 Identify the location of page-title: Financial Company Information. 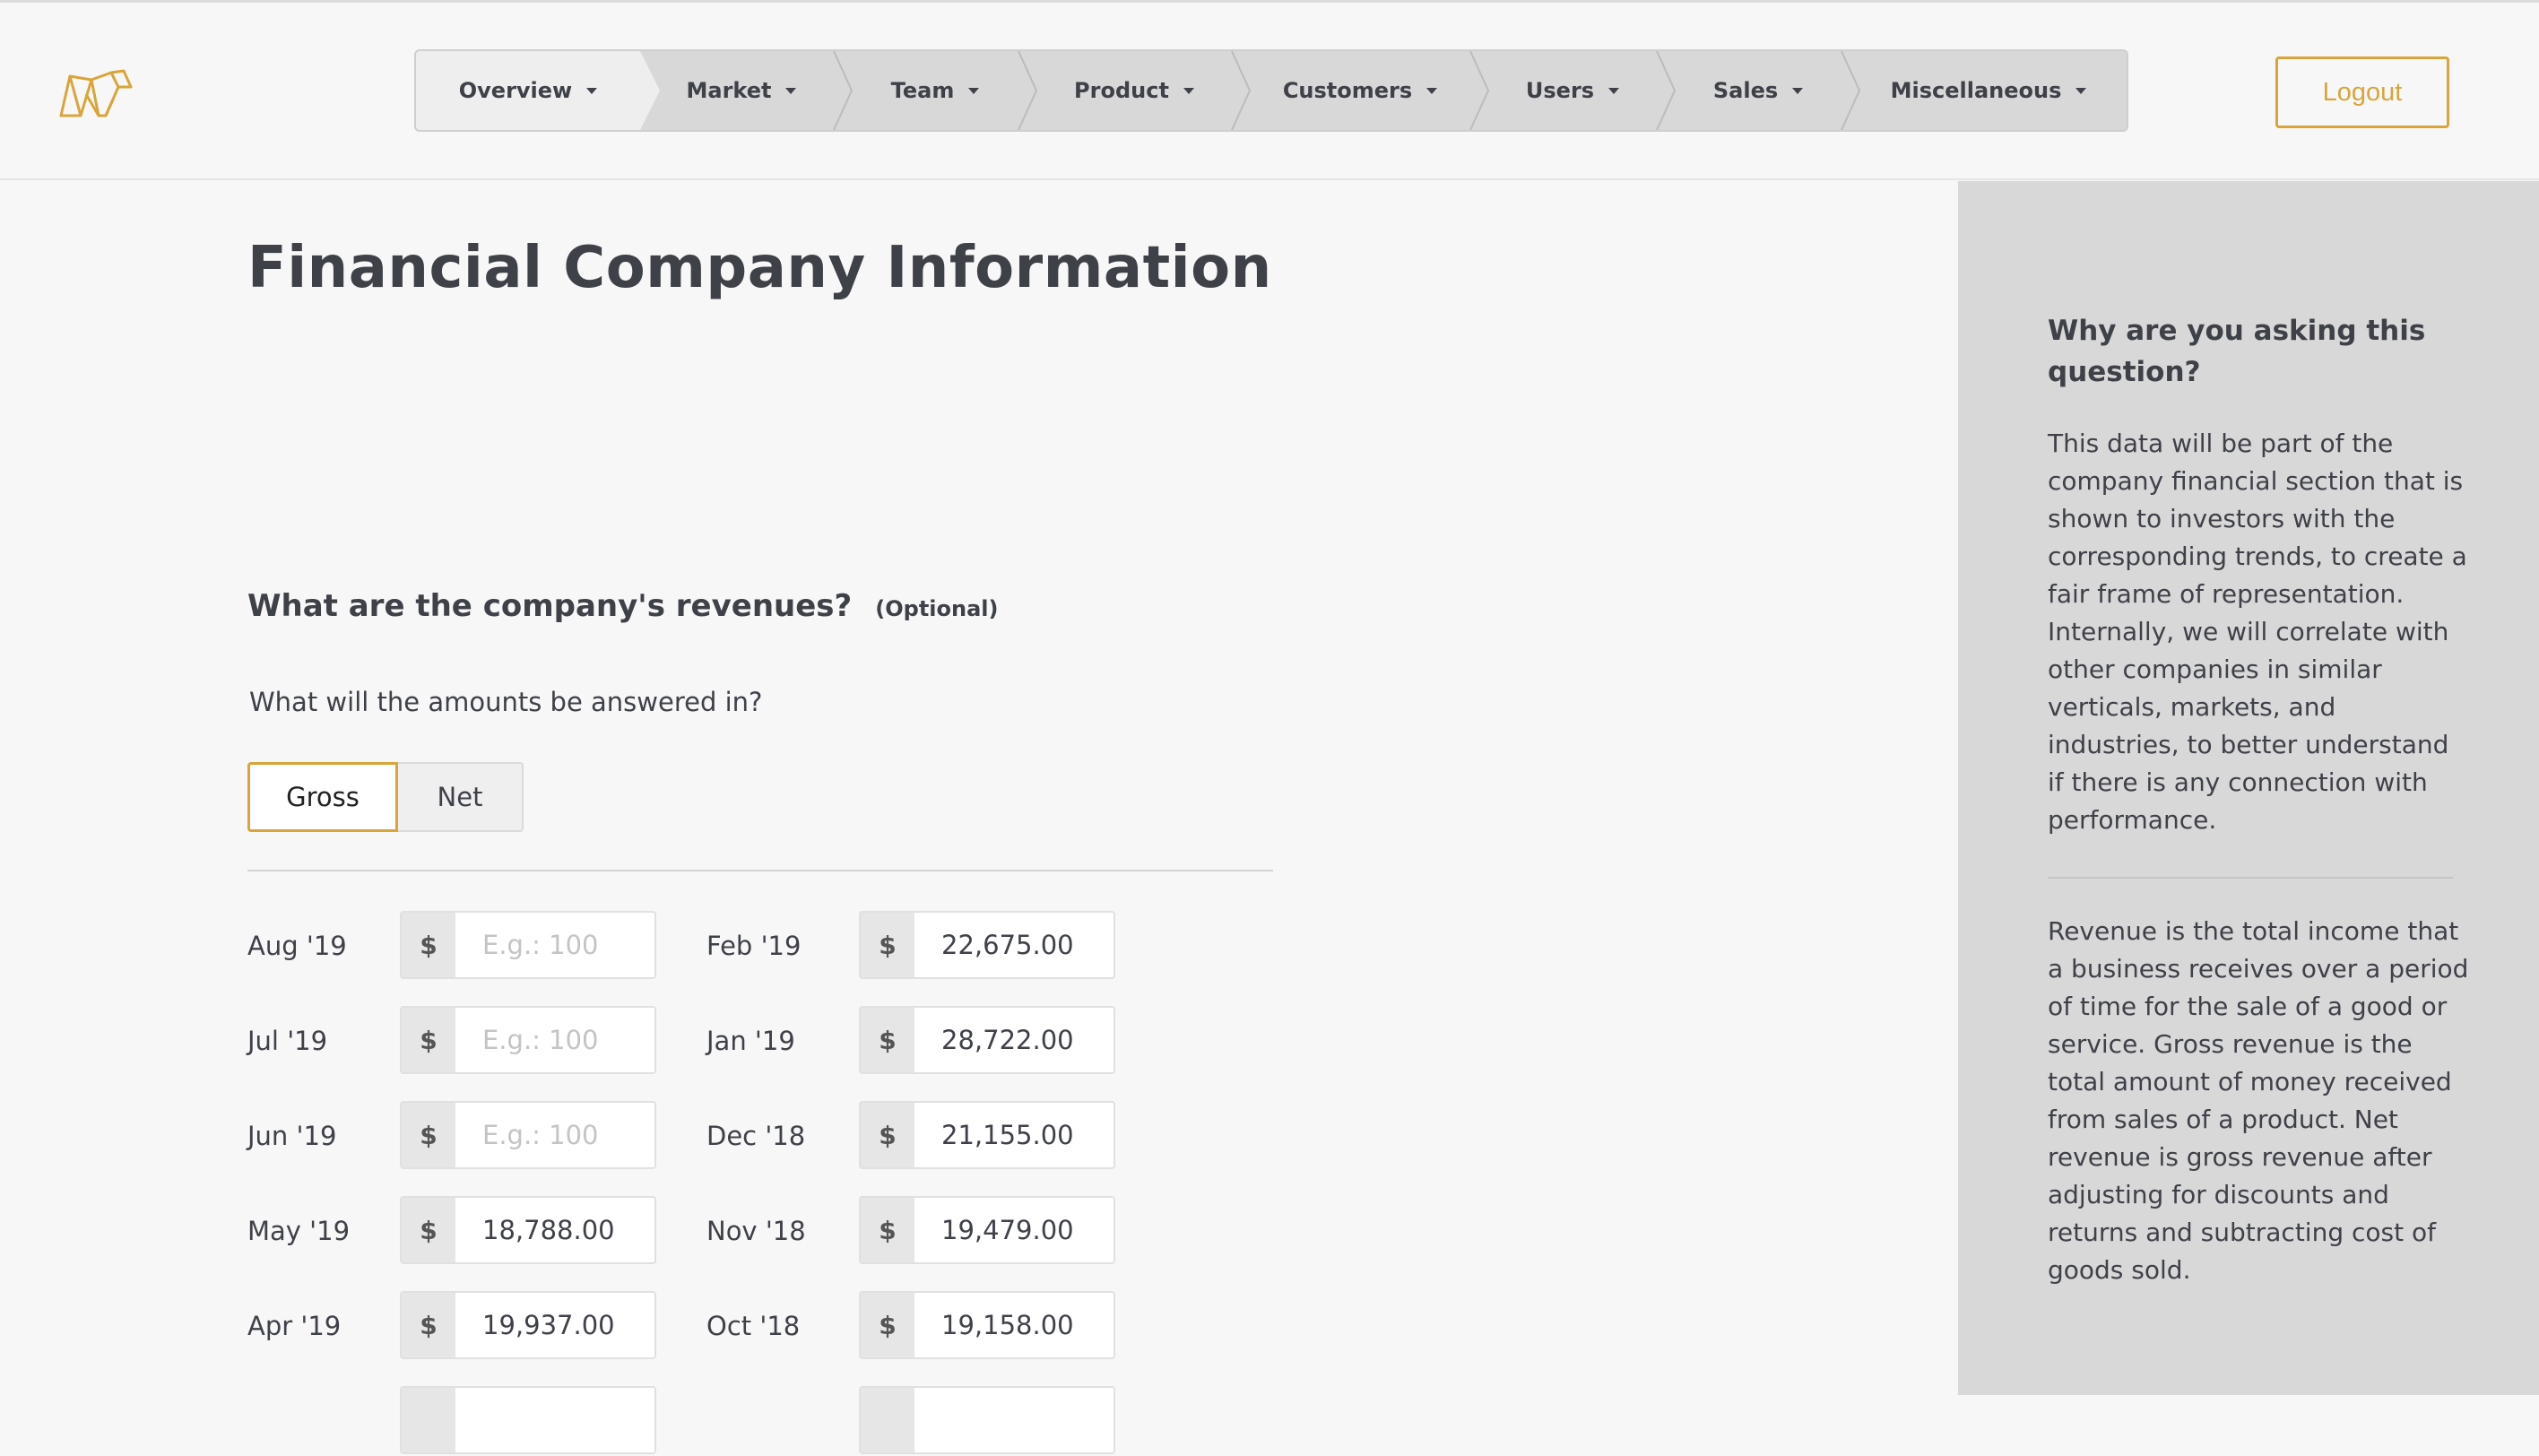
(759, 268).